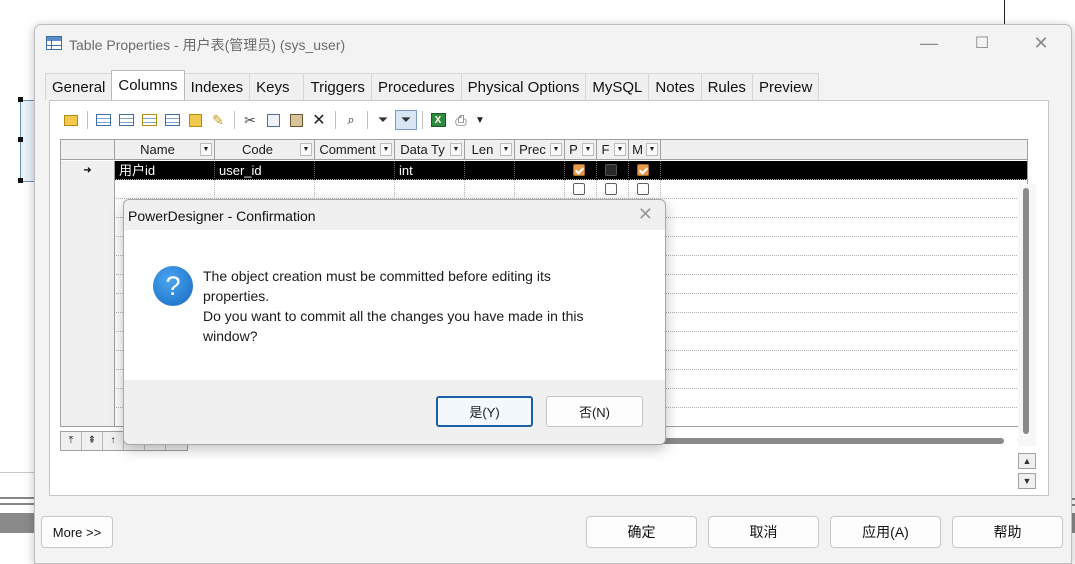  I want to click on vertical-scrollbar, so click(1027, 315).